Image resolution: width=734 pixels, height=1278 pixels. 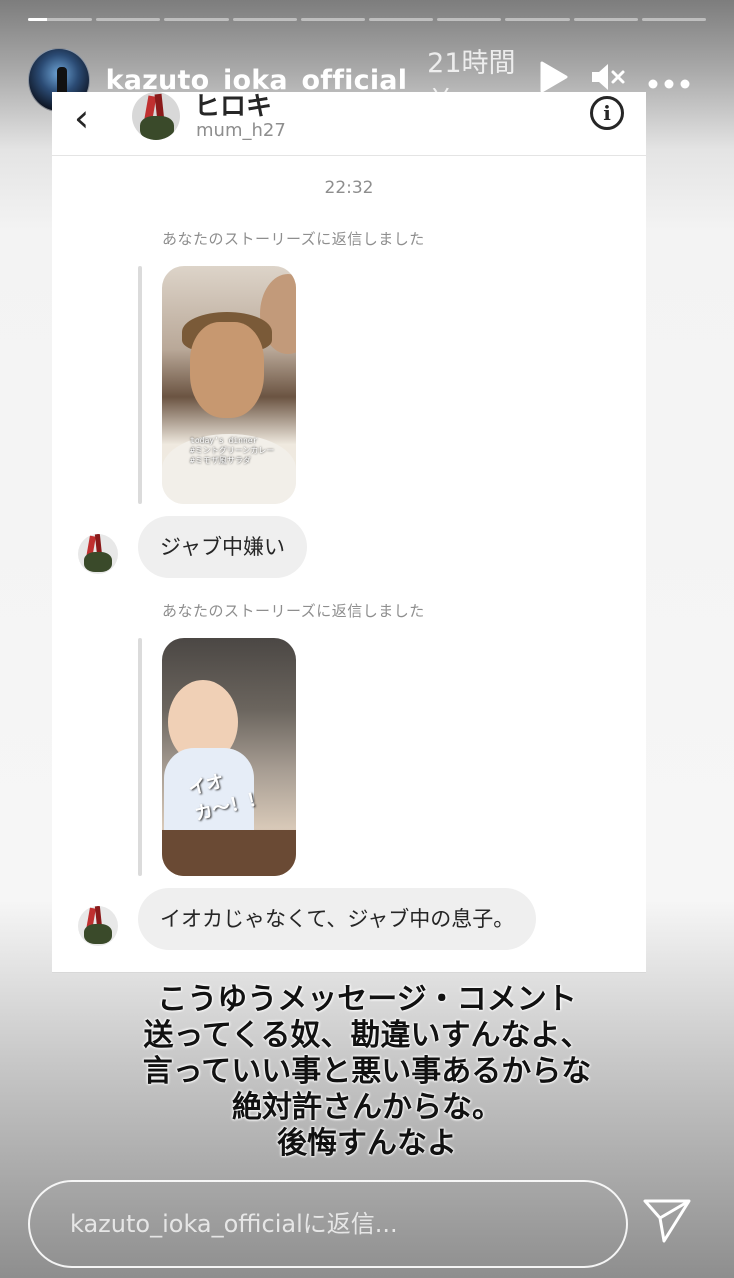 What do you see at coordinates (38, 19) in the screenshot?
I see `progress-fill` at bounding box center [38, 19].